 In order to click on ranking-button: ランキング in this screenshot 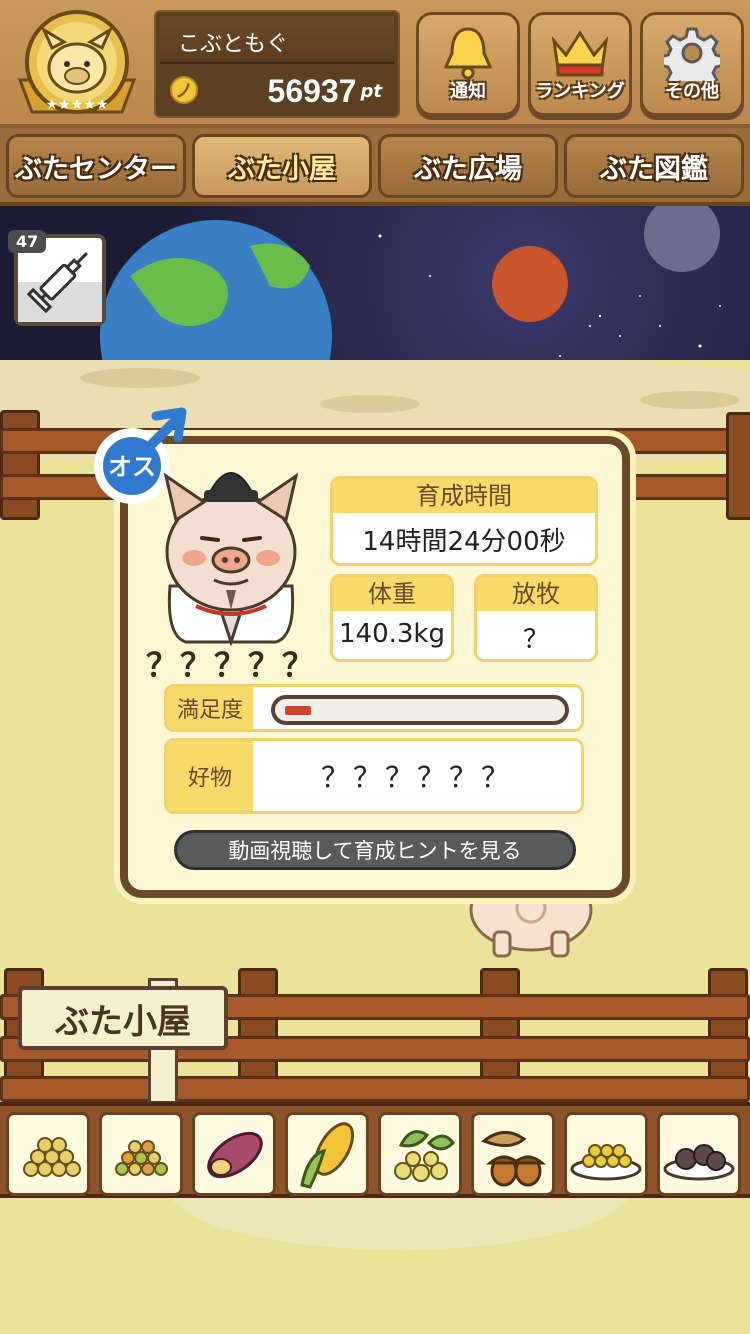, I will do `click(580, 64)`.